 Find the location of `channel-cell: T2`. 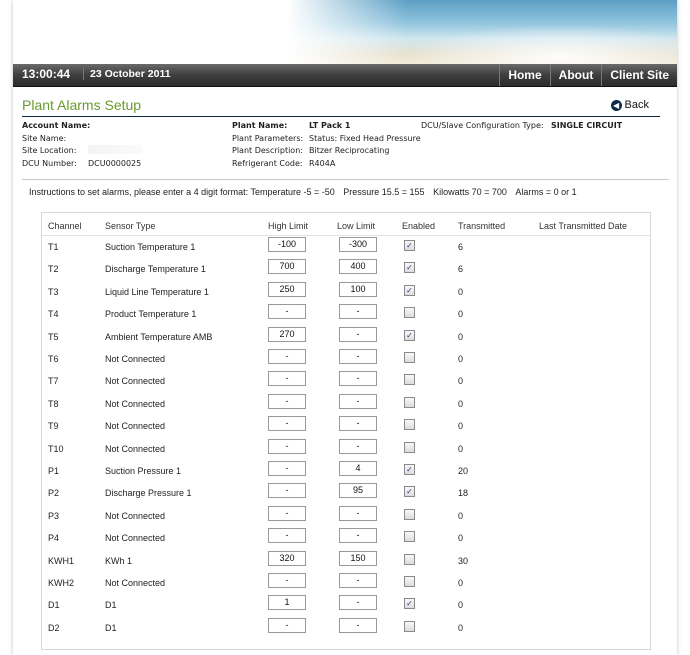

channel-cell: T2 is located at coordinates (53, 269).